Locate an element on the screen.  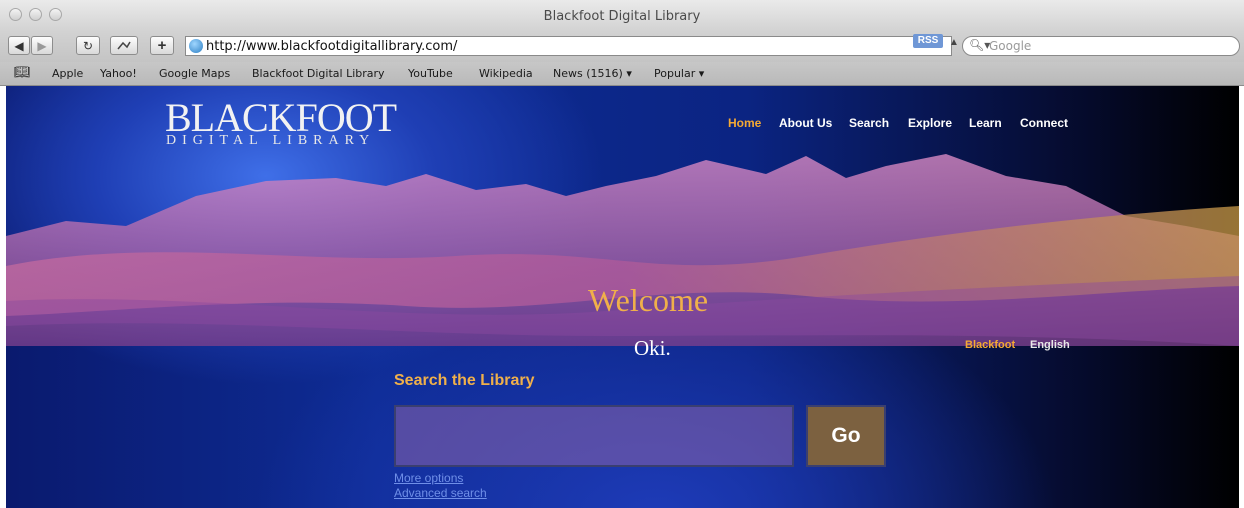
snapback-button is located at coordinates (124, 45).